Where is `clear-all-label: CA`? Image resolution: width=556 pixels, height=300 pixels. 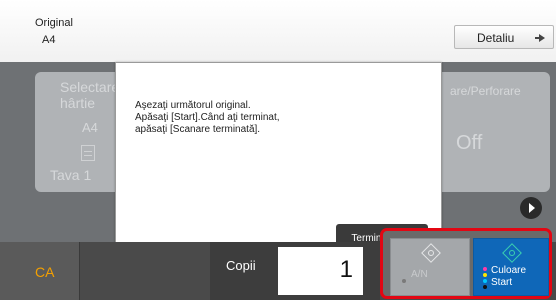 clear-all-label: CA is located at coordinates (45, 272).